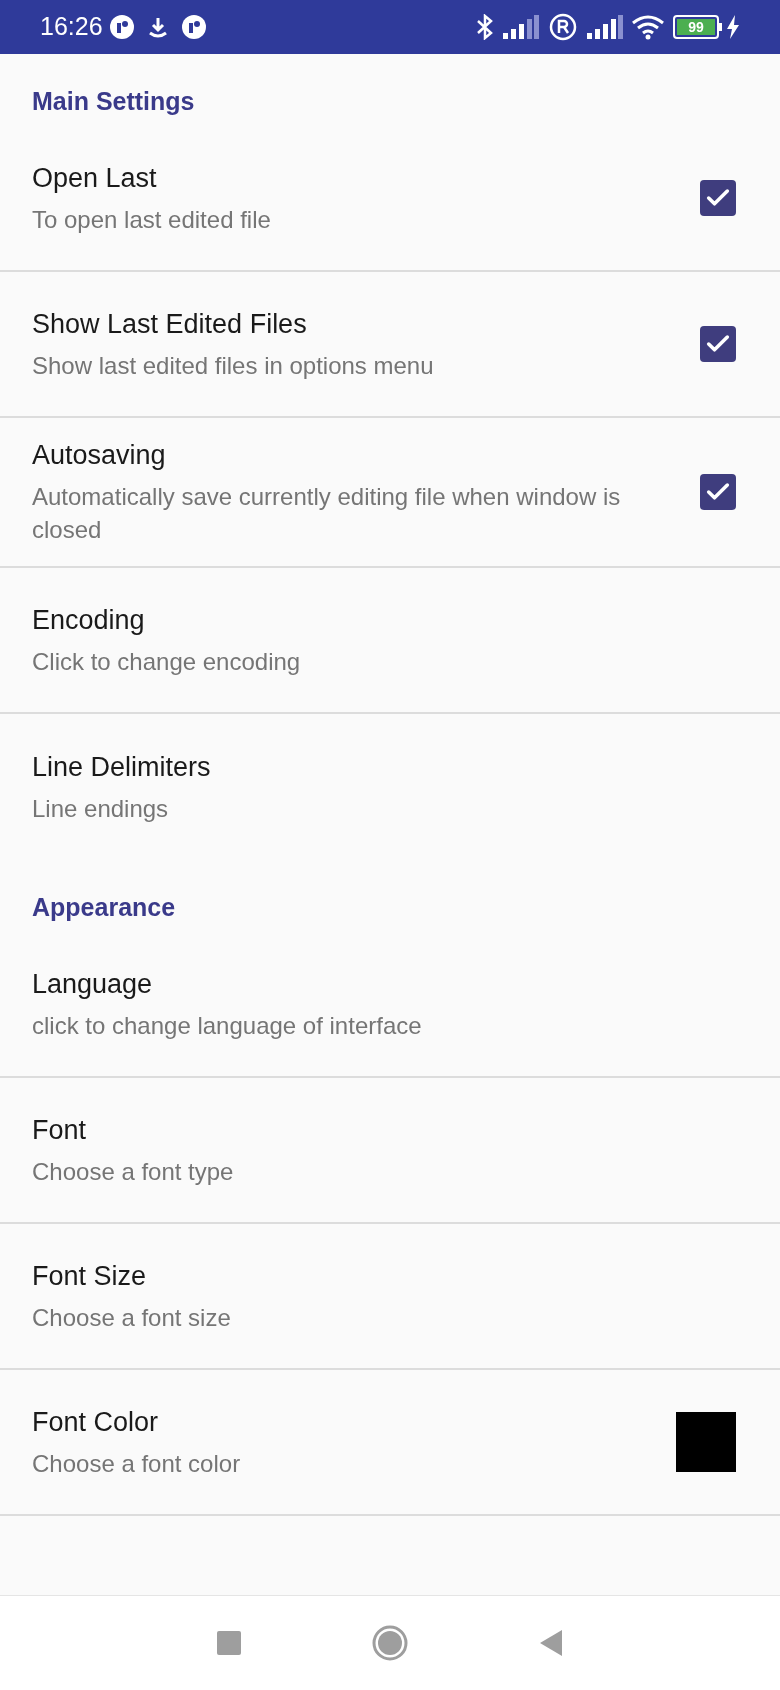 This screenshot has width=780, height=1690. I want to click on back-icon, so click(551, 1643).